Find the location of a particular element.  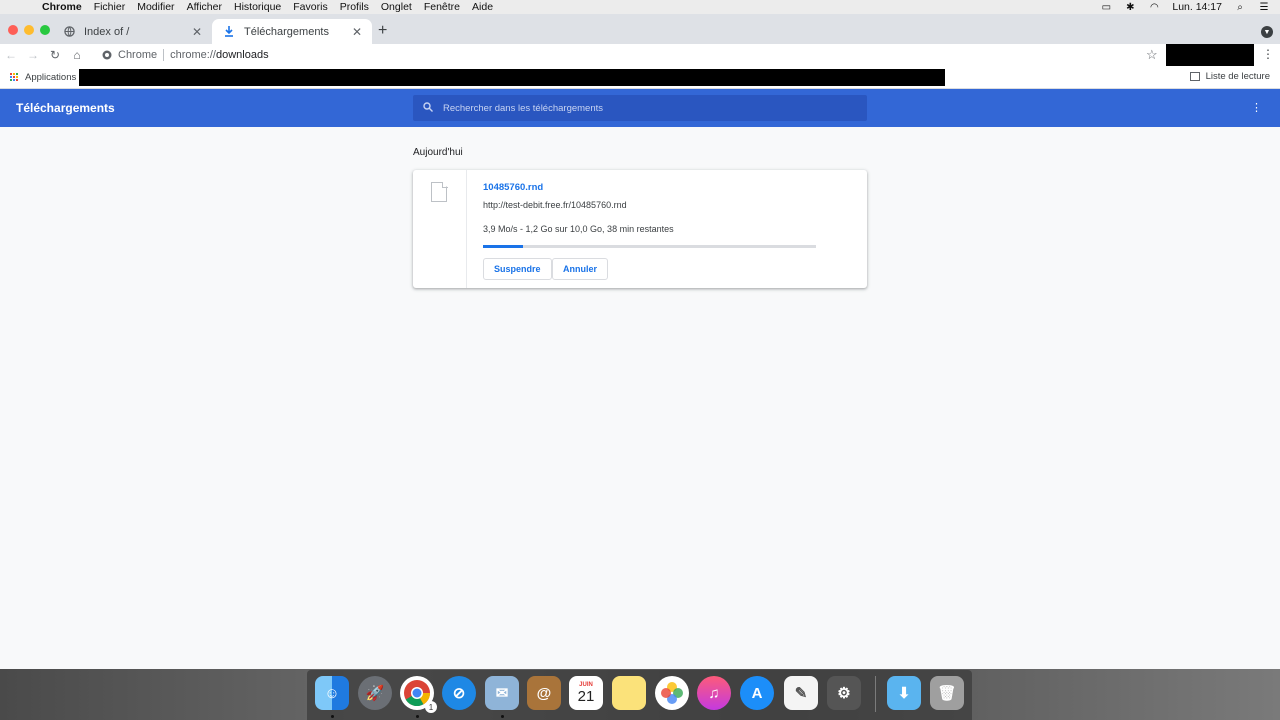

trash-icon: 🗑 is located at coordinates (947, 693).